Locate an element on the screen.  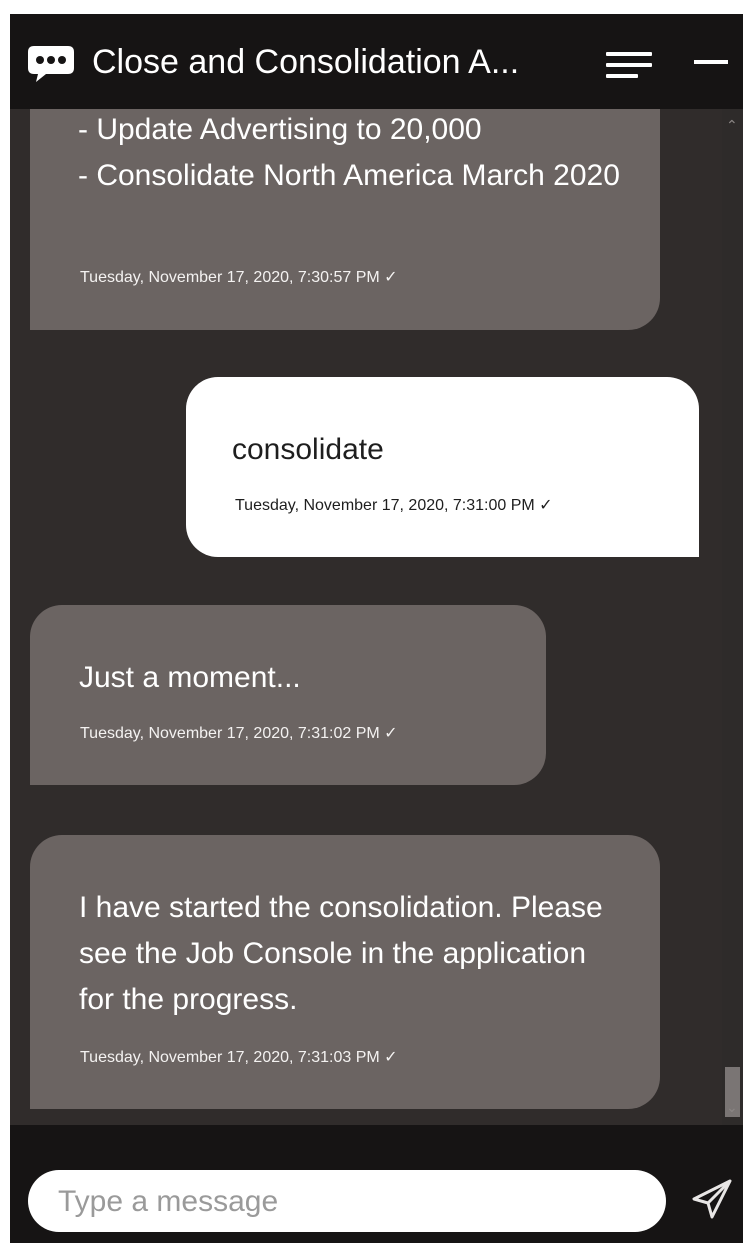
message-timestamp: Tuesday, November 17, 2020, 7:31:00 PM ✓ is located at coordinates (394, 505).